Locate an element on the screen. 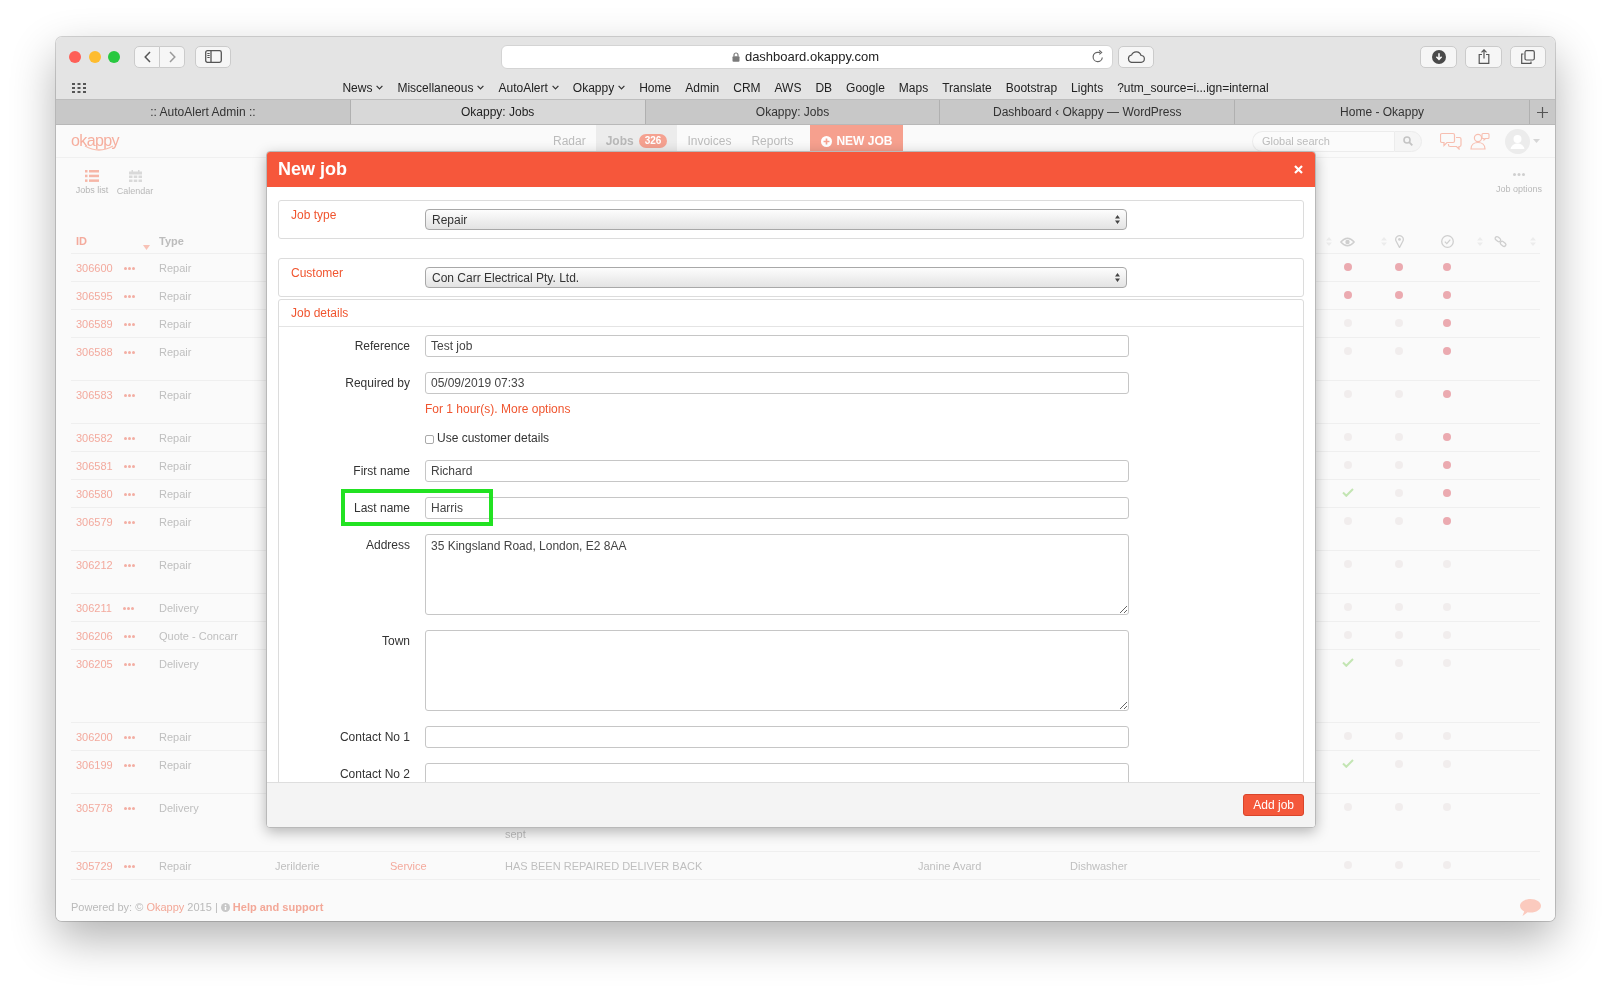 This screenshot has height=996, width=1611. column-header: Type is located at coordinates (212, 240).